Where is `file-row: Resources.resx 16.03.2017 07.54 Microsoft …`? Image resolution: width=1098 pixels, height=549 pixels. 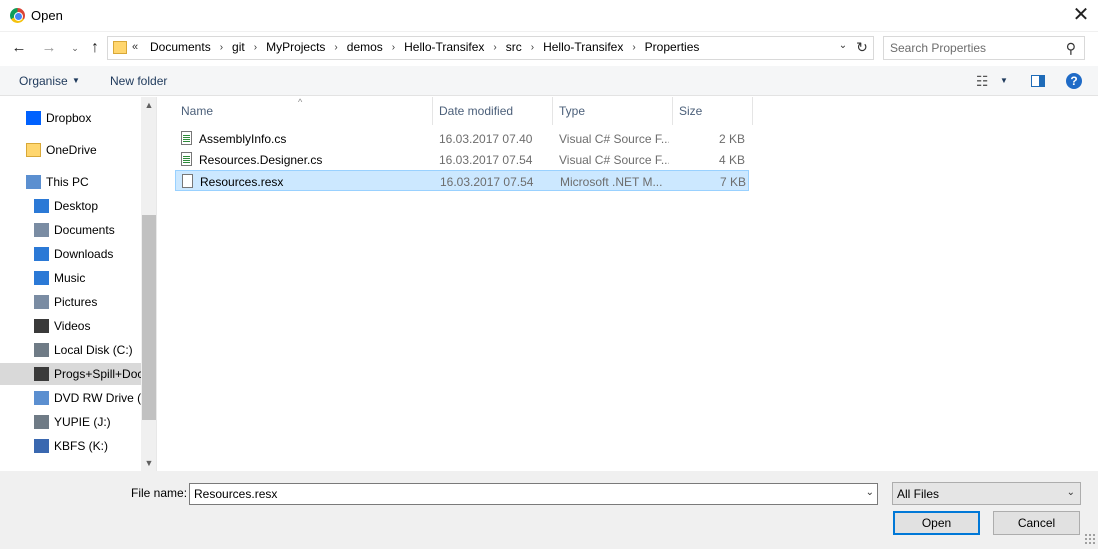
file-row: Resources.resx 16.03.2017 07.54 Microsoft … is located at coordinates (462, 180).